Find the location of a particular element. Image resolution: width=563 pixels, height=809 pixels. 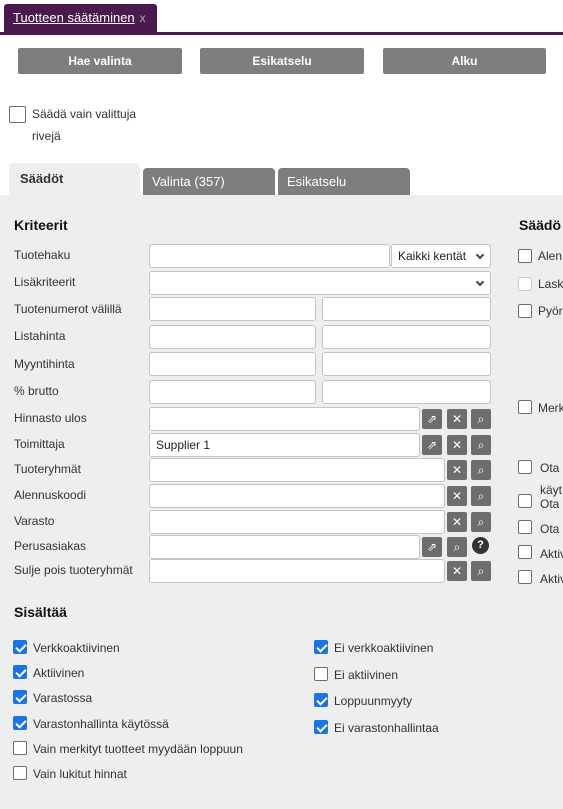

warehouse-input is located at coordinates (297, 522).